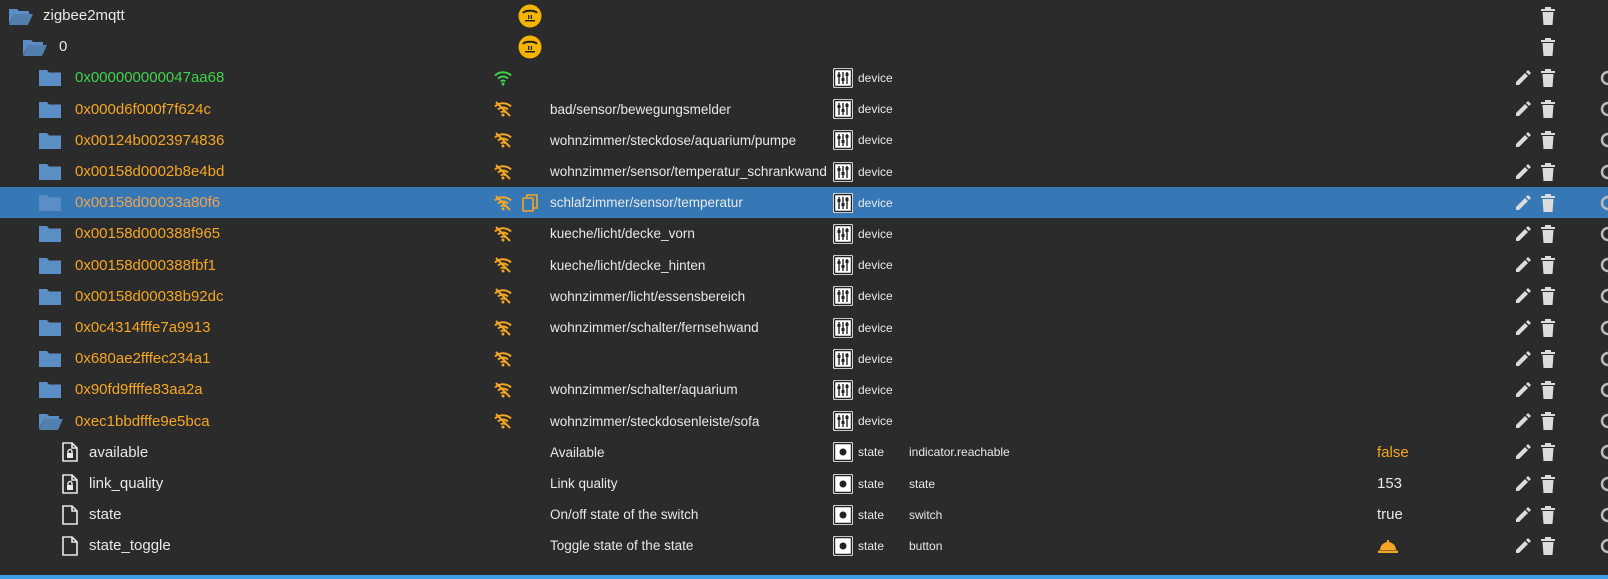 The width and height of the screenshot is (1608, 579). What do you see at coordinates (804, 77) in the screenshot?
I see `tree-row-device: 0x000000000047aa68 device` at bounding box center [804, 77].